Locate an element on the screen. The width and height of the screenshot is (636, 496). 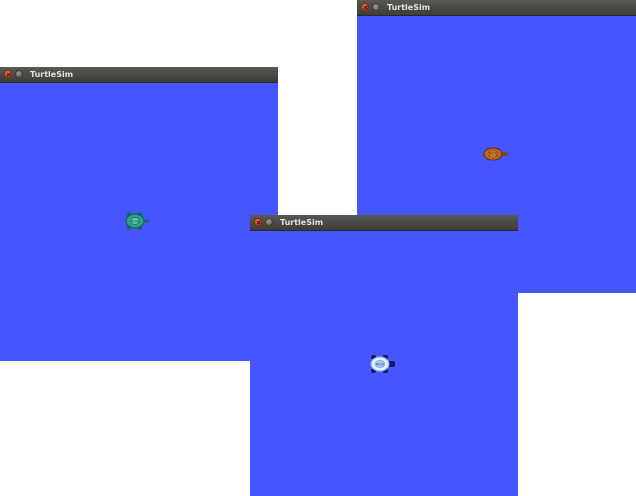
turtle-white-blue-icon: ROS is located at coordinates (382, 364).